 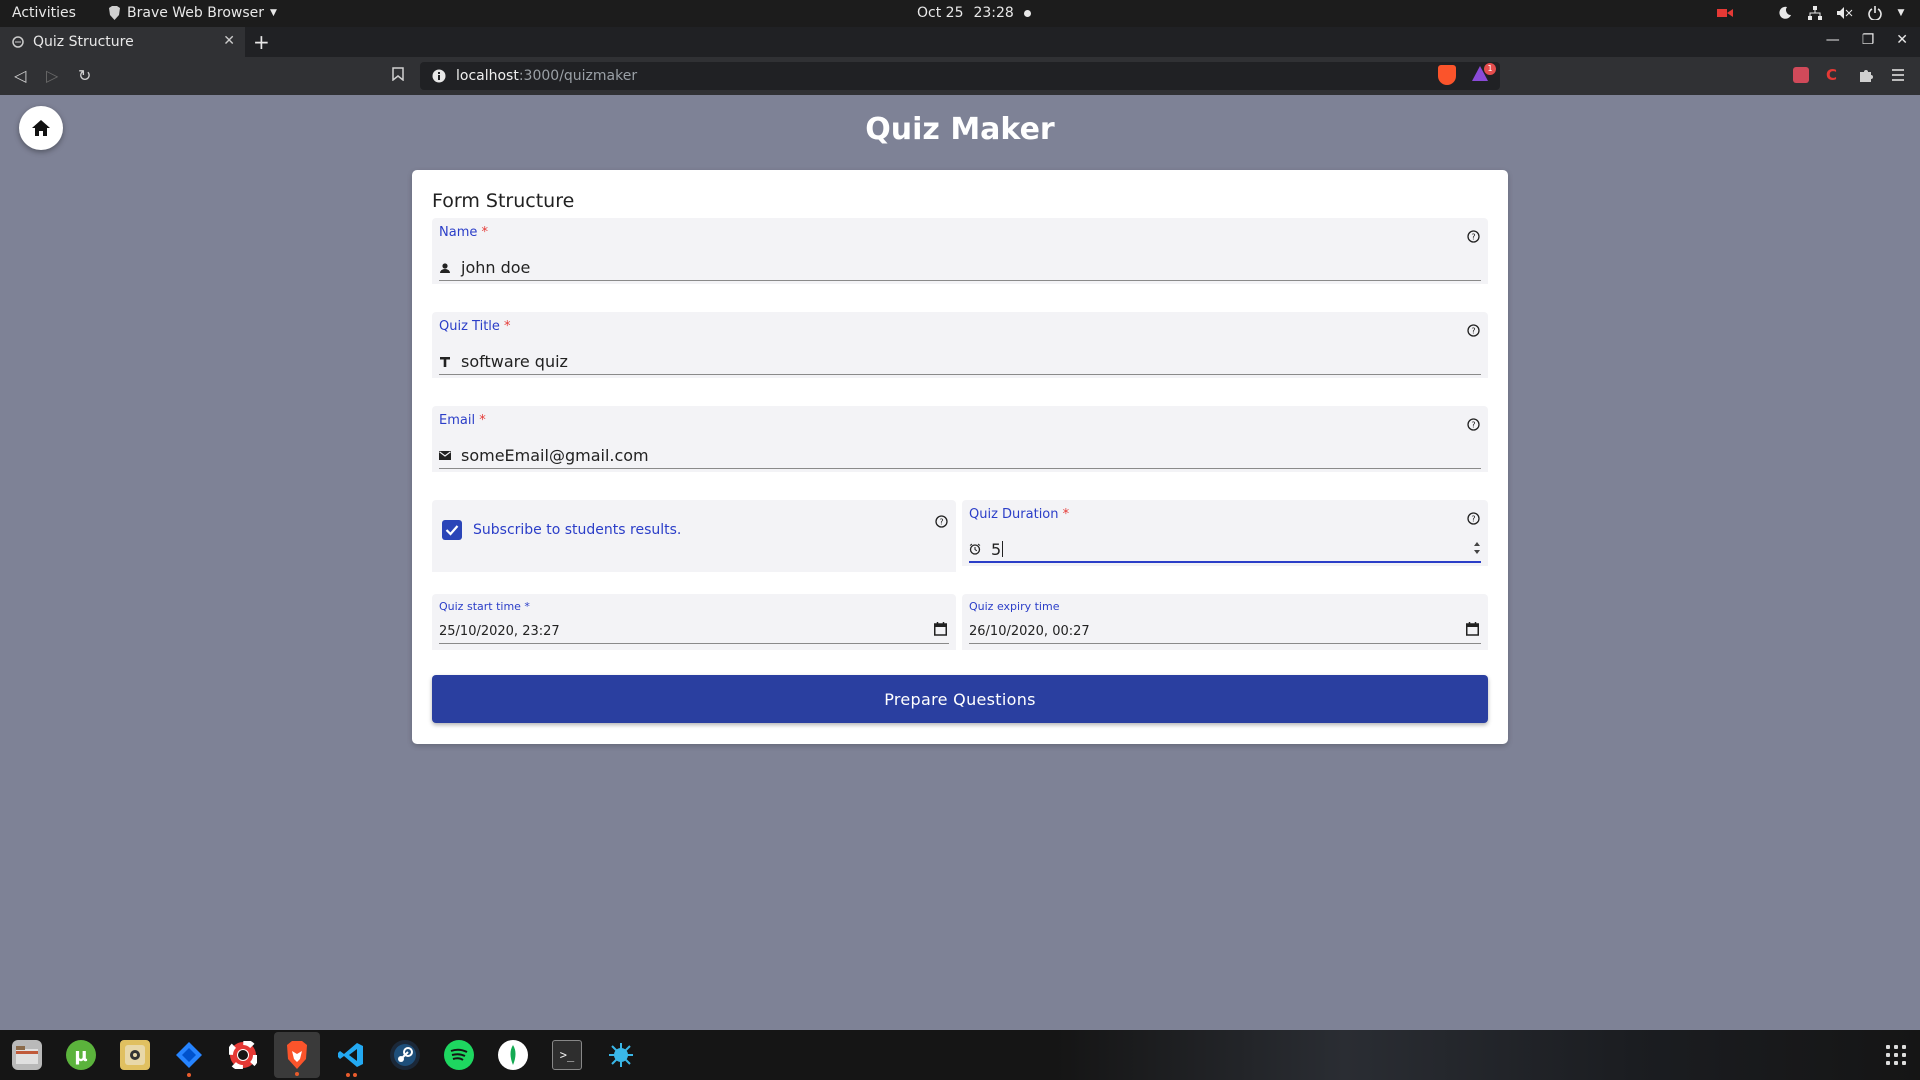 I want to click on menu-icon, so click(x=1898, y=75).